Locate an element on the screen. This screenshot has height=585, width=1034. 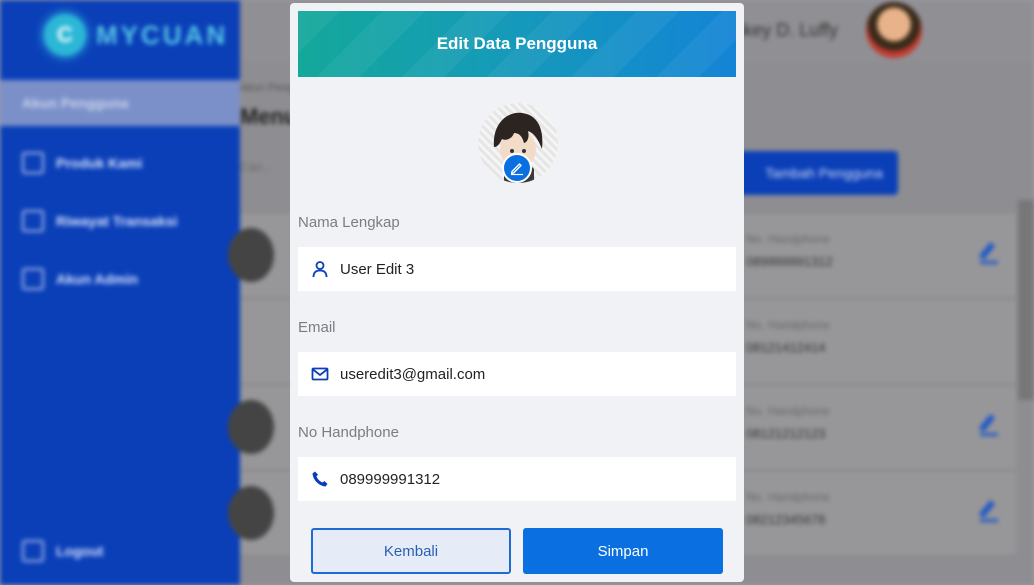
mail-icon is located at coordinates (320, 374).